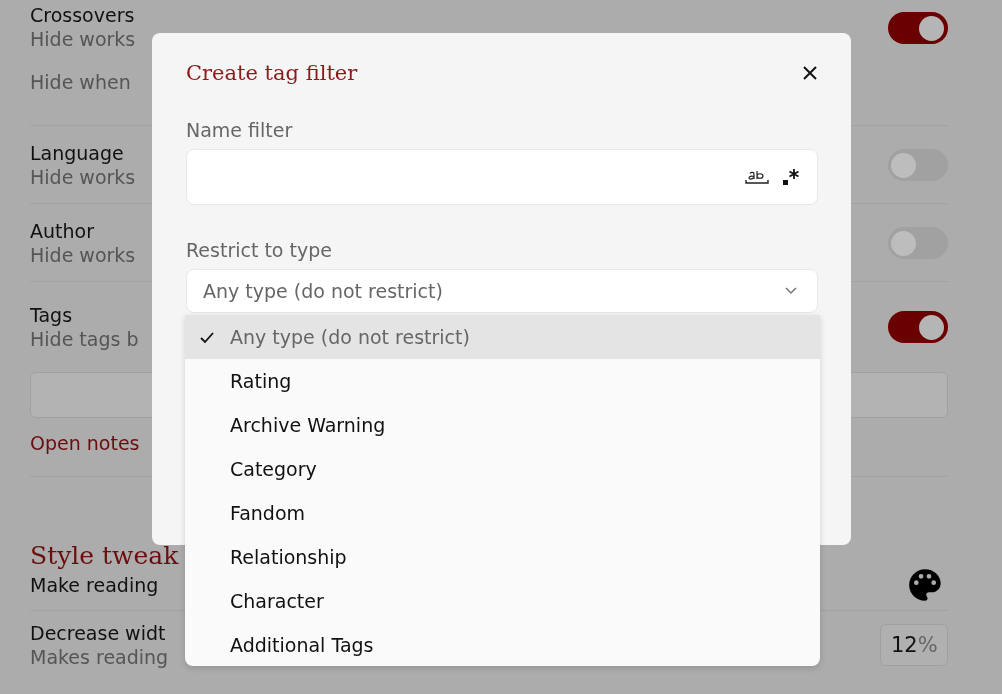 Image resolution: width=1002 pixels, height=694 pixels. I want to click on dropdown-option: Character, so click(502, 601).